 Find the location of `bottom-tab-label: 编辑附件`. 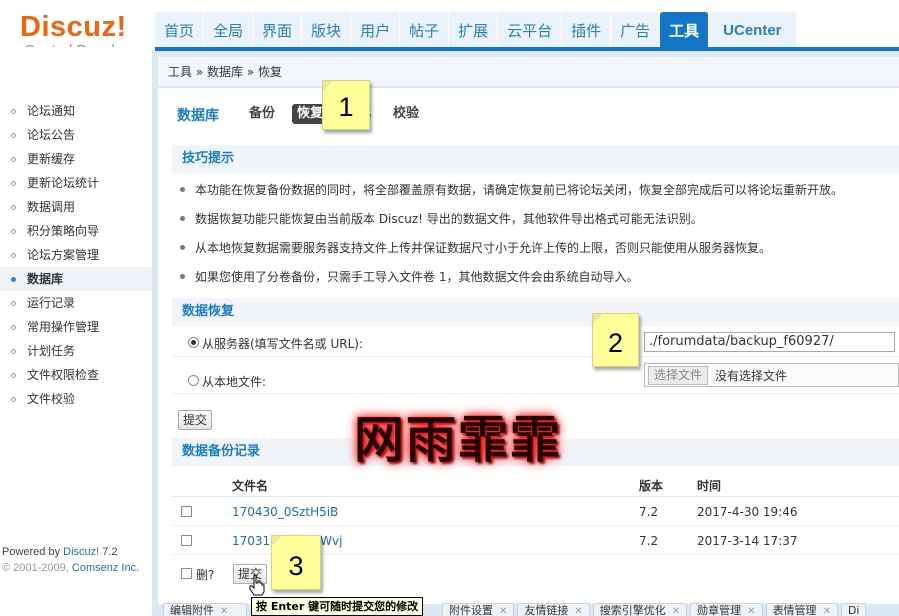

bottom-tab-label: 编辑附件 is located at coordinates (192, 610).